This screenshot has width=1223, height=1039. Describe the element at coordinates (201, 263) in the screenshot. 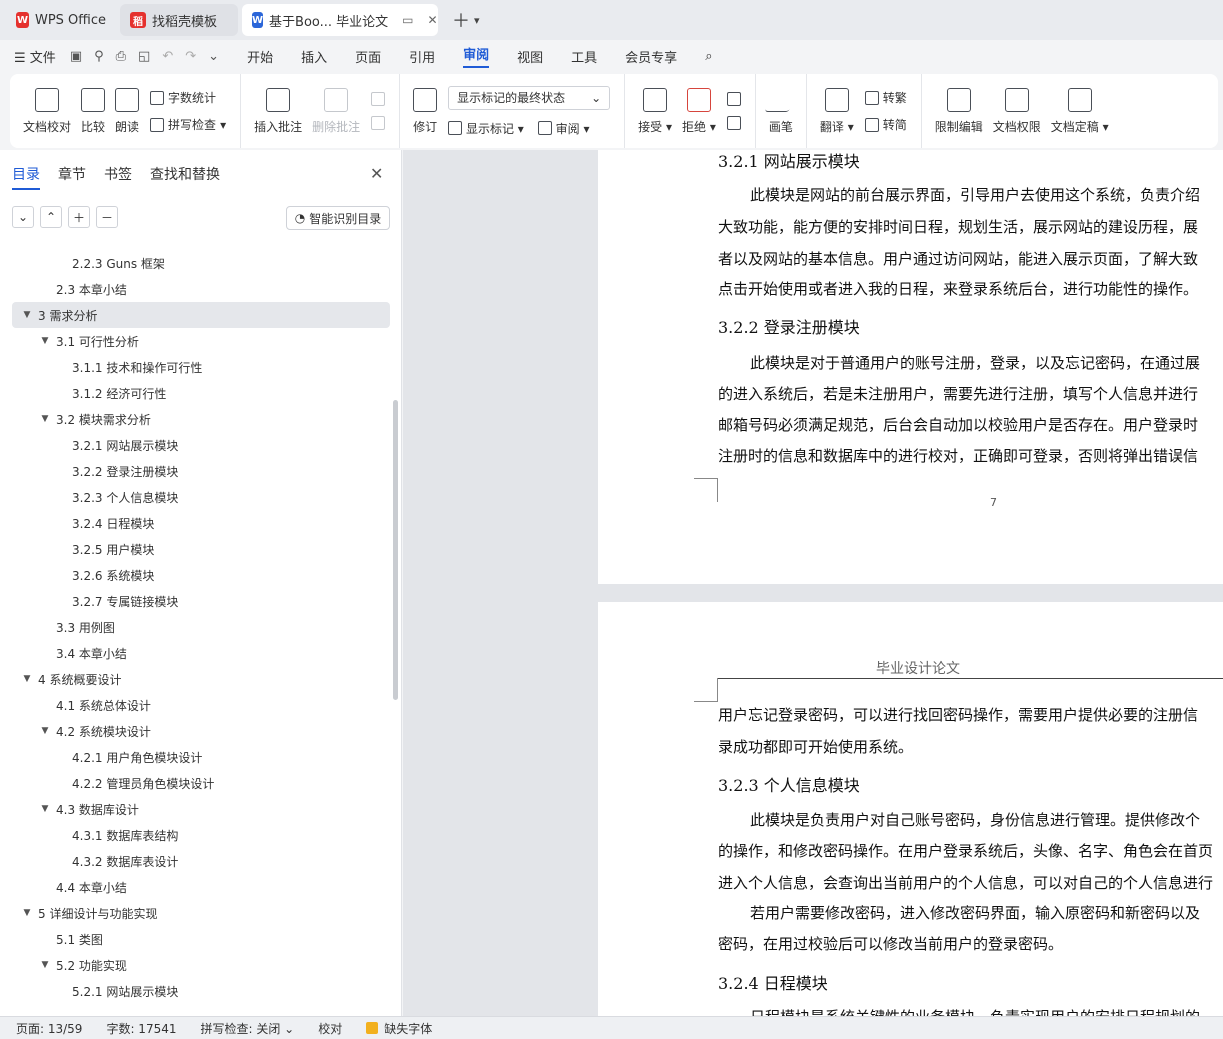

I see `toc-item: 2.2.3 Guns 框架` at that location.